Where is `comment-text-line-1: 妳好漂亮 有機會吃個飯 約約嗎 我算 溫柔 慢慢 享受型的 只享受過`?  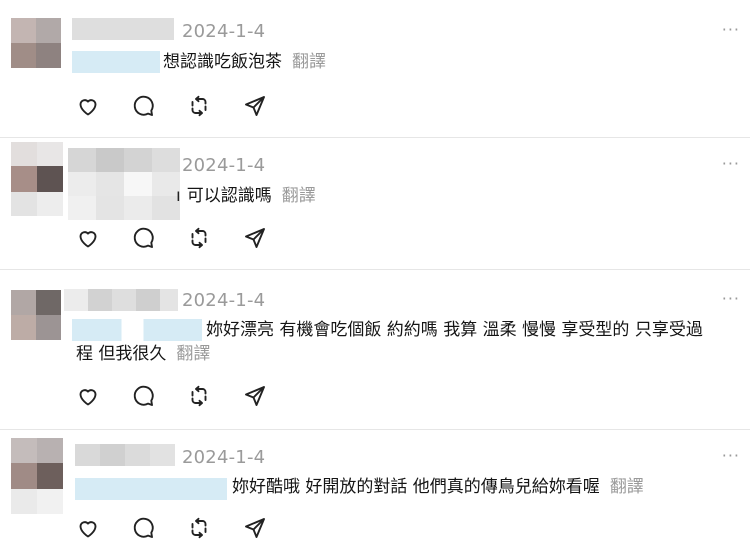 comment-text-line-1: 妳好漂亮 有機會吃個飯 約約嗎 我算 溫柔 慢慢 享受型的 只享受過 is located at coordinates (454, 330).